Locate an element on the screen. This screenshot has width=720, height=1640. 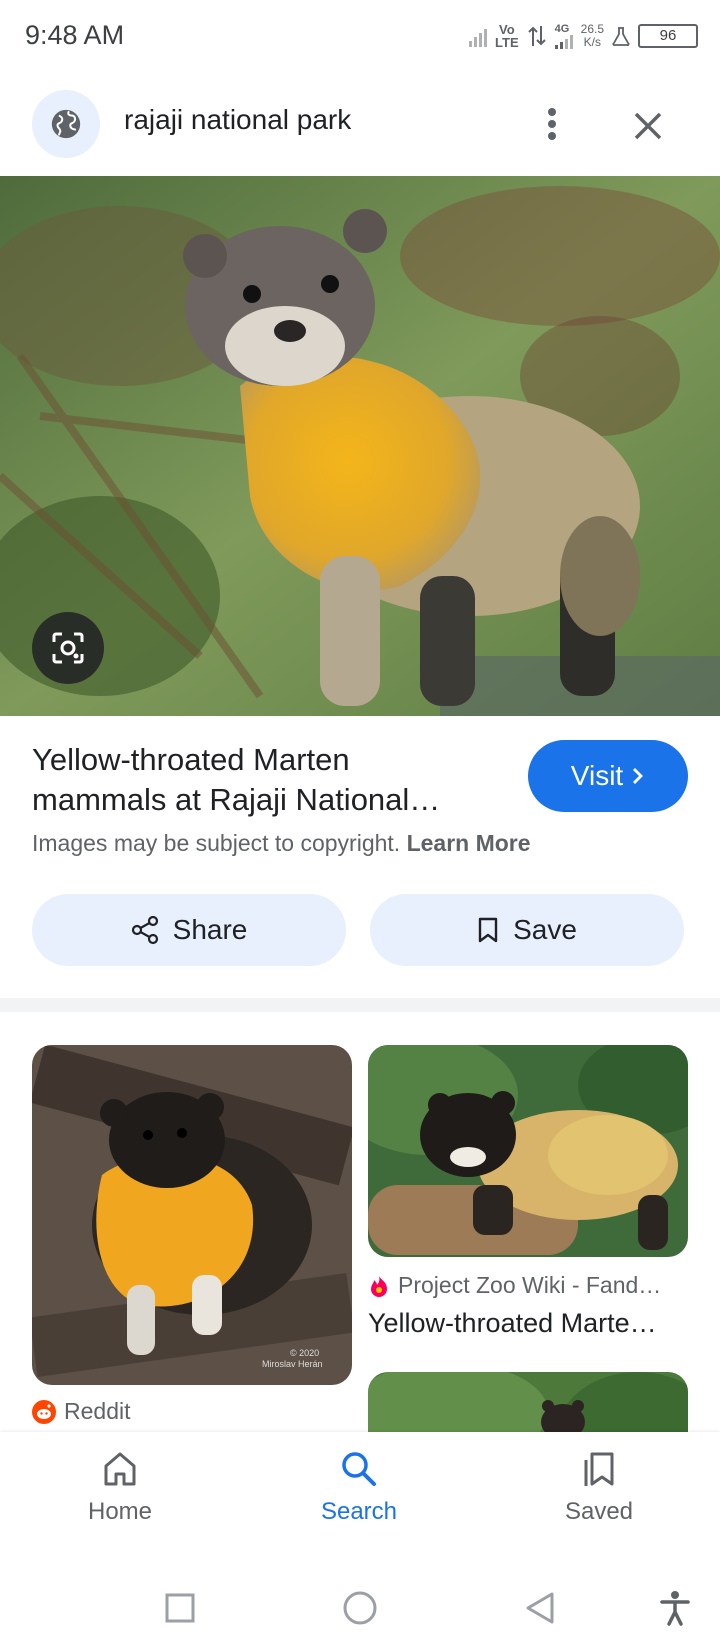
status-bar: 9:48 AM Vo LTE 4G 26.5 K/s 96 is located at coordinates (360, 36).